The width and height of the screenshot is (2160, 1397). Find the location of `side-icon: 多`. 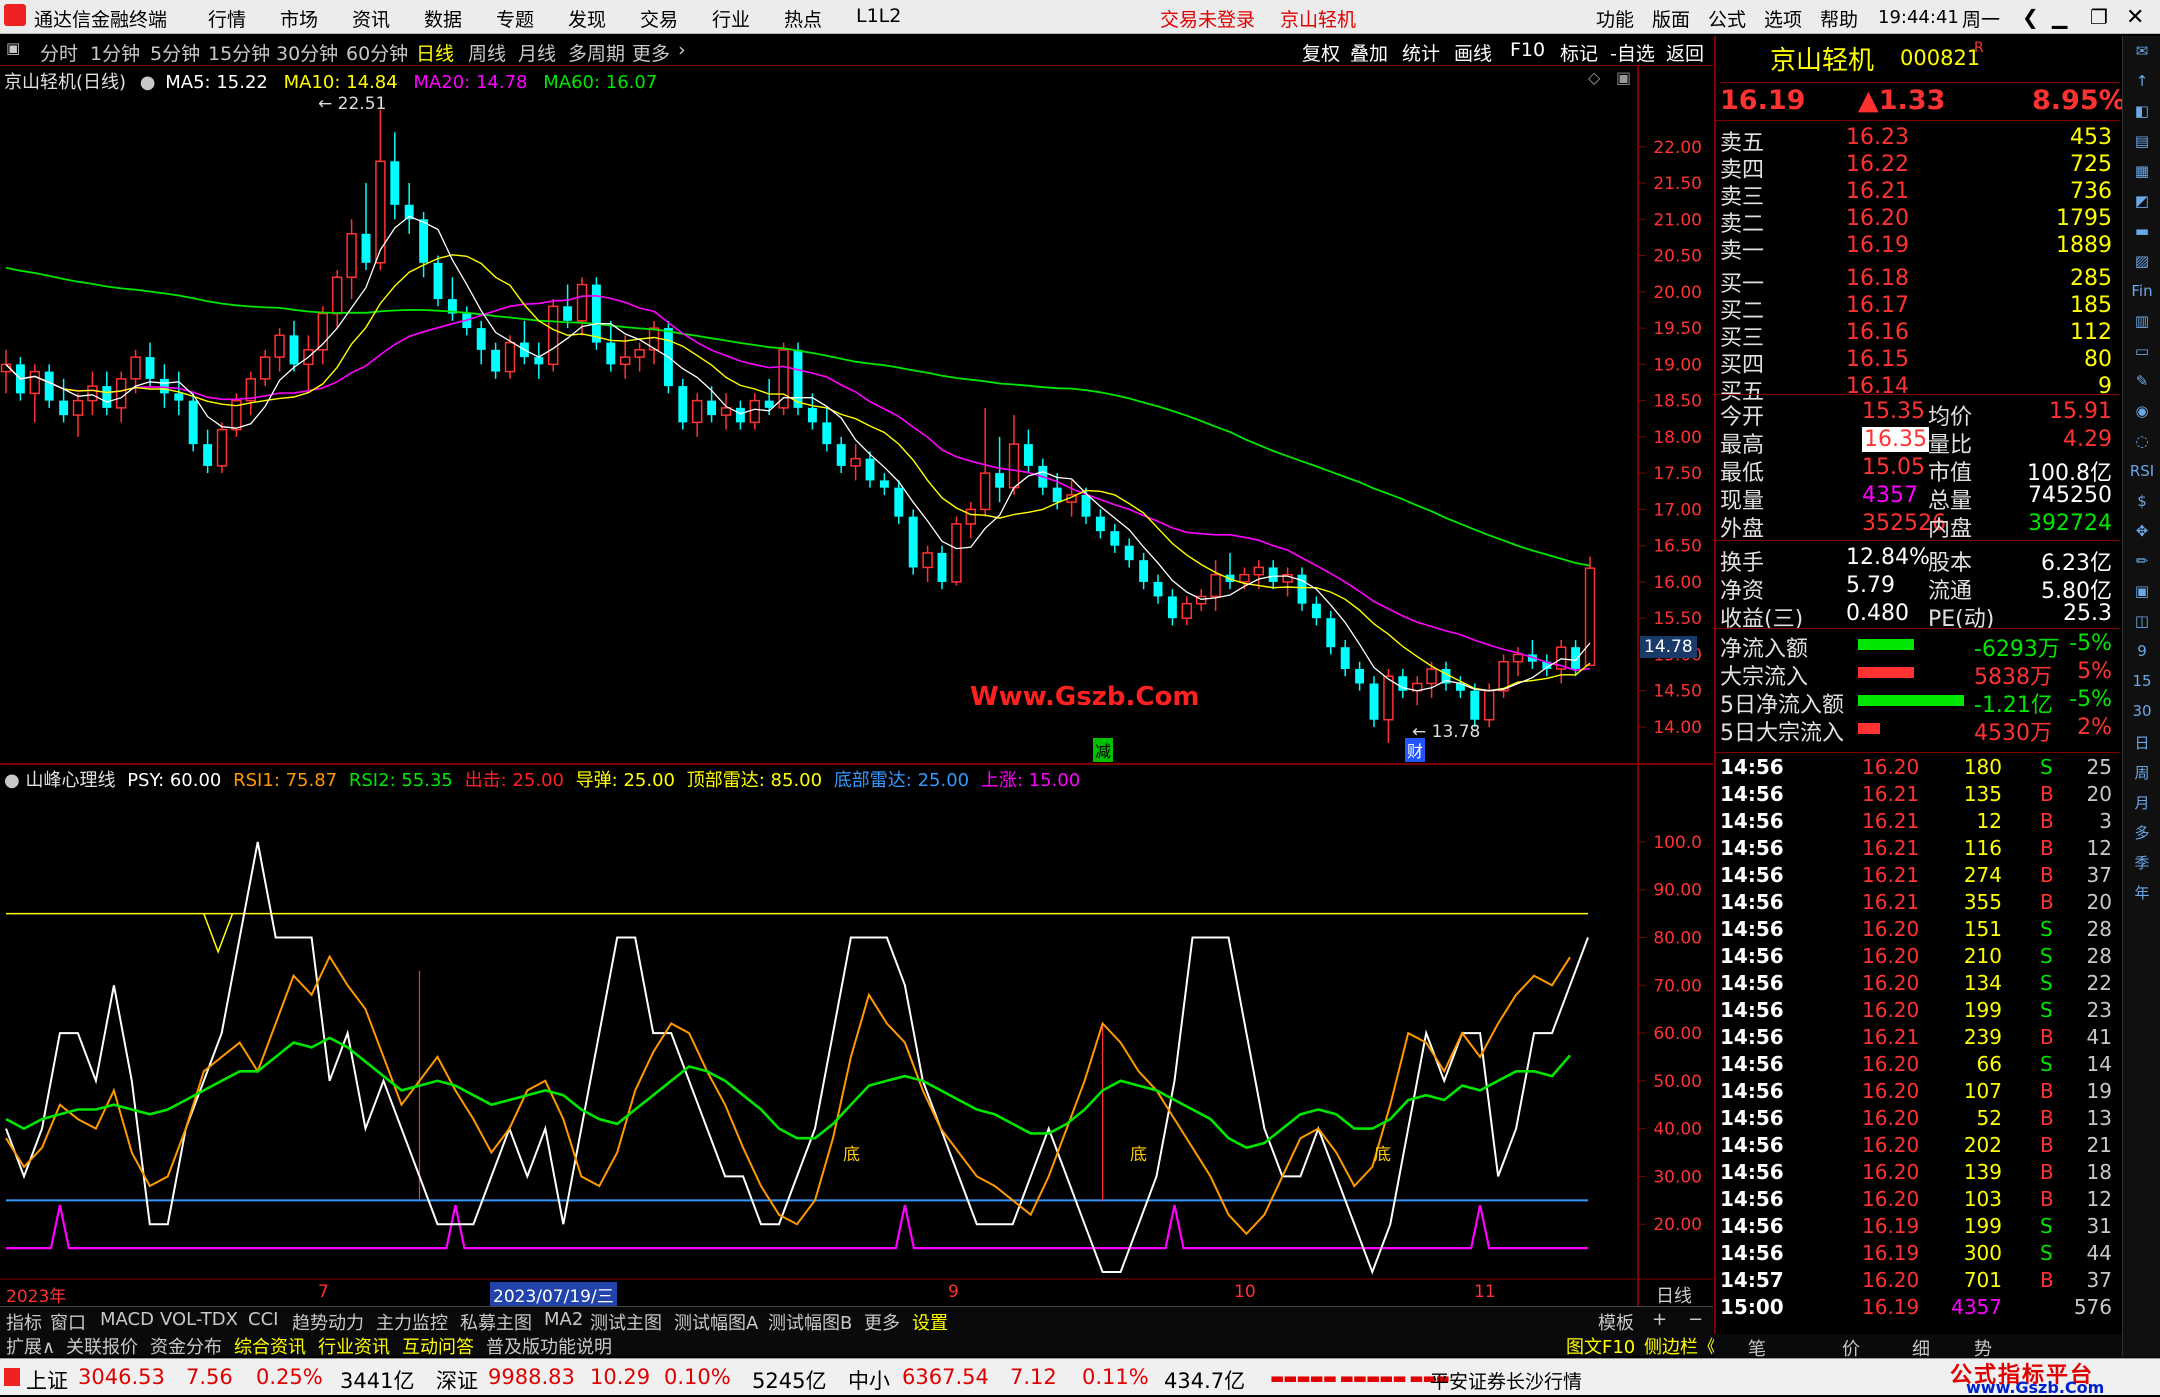

side-icon: 多 is located at coordinates (2141, 832).